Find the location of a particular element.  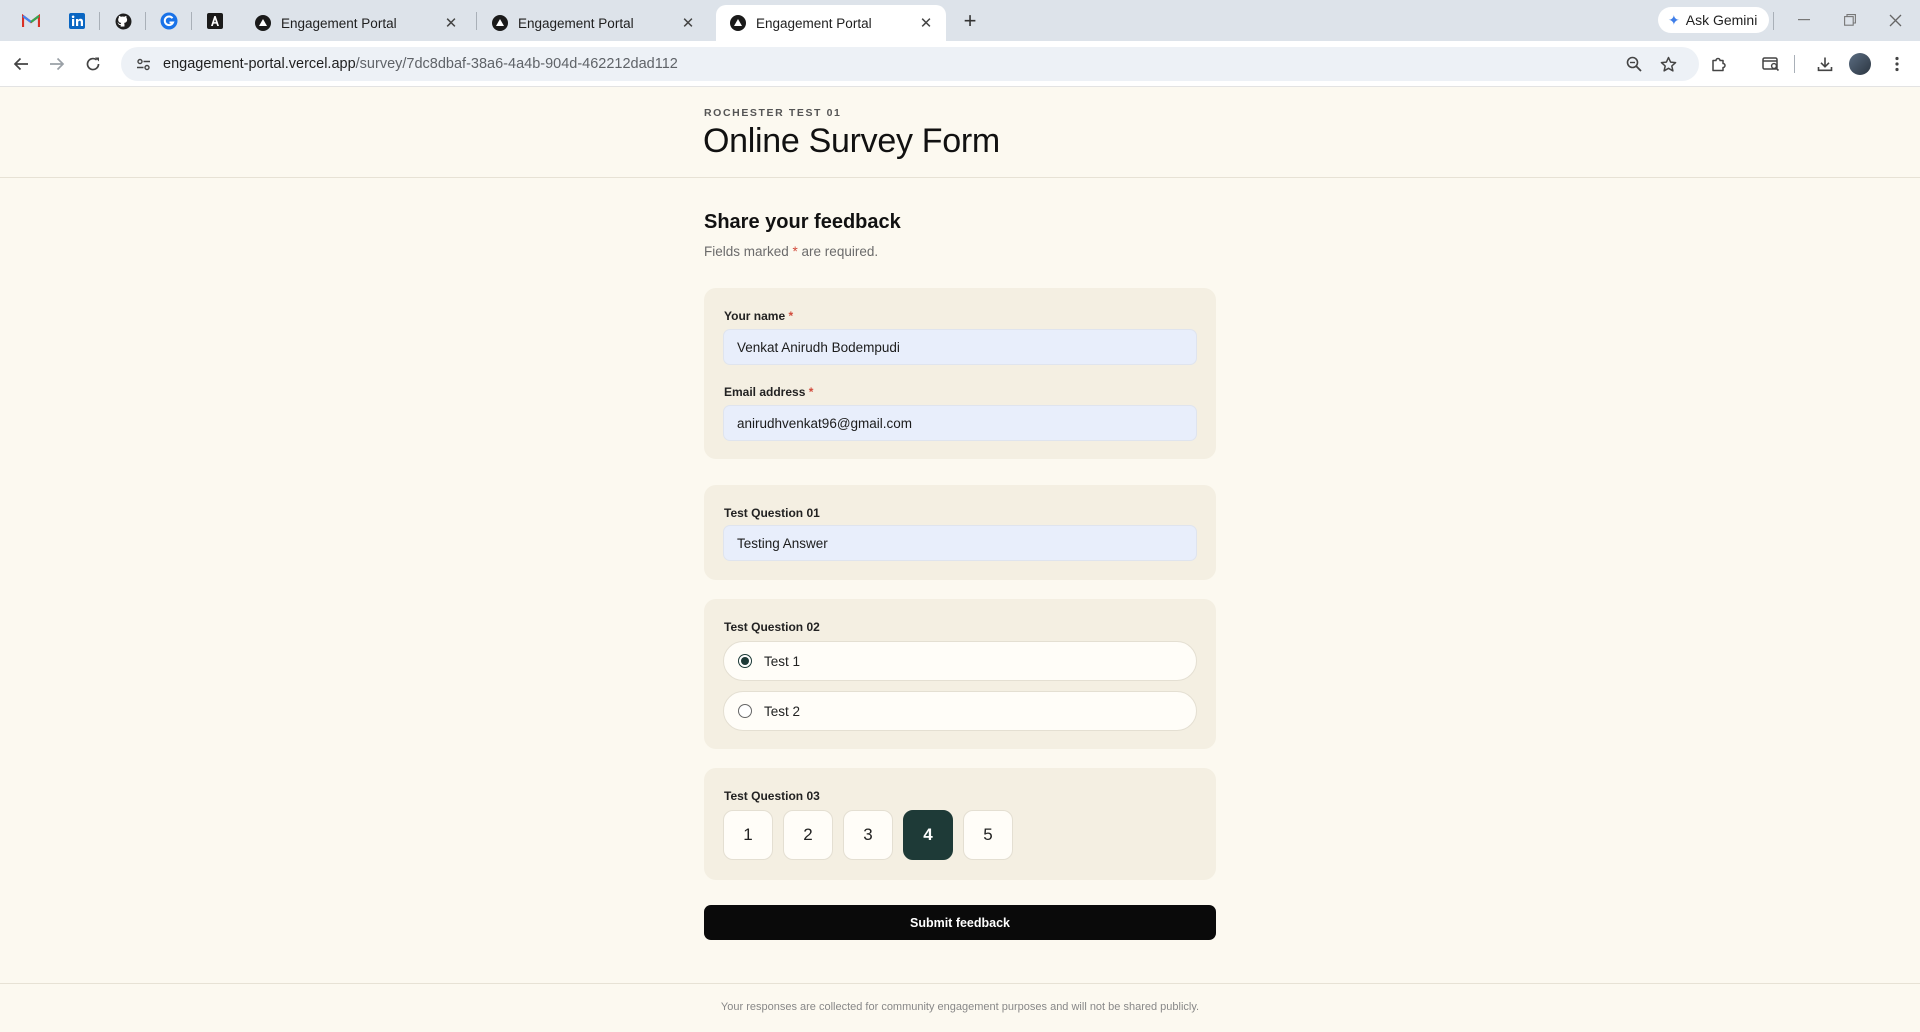

email-field-label: Email address * is located at coordinates (768, 392).